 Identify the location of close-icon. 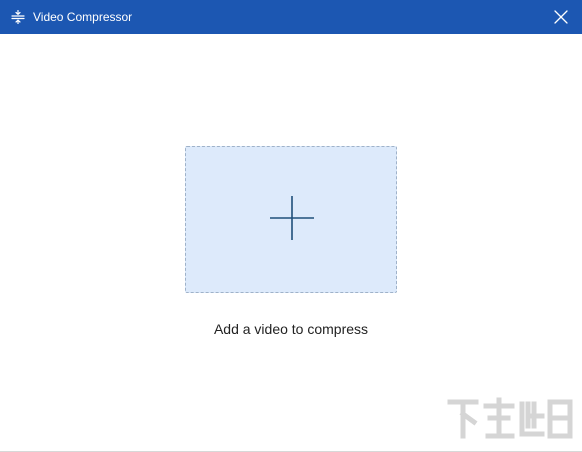
(561, 17).